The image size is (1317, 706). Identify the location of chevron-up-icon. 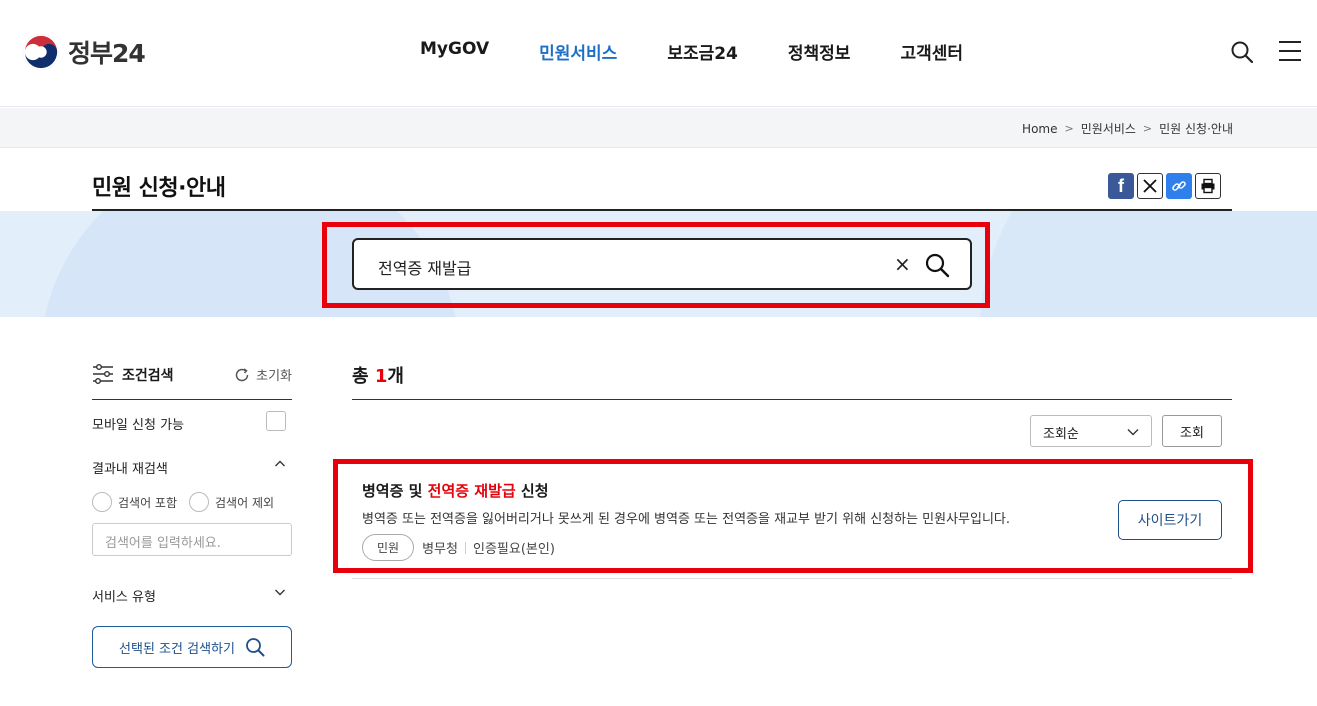
(280, 464).